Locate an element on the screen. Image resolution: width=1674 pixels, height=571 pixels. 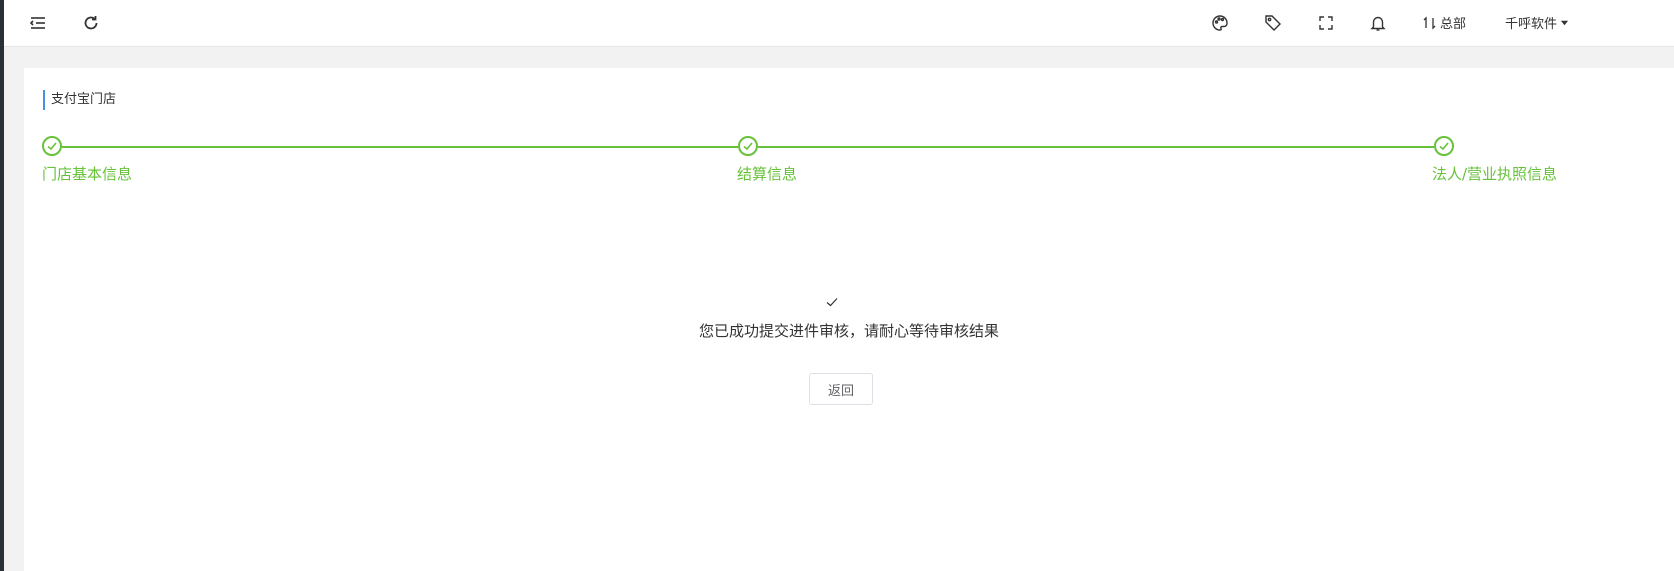
menu-fold-icon is located at coordinates (38, 23).